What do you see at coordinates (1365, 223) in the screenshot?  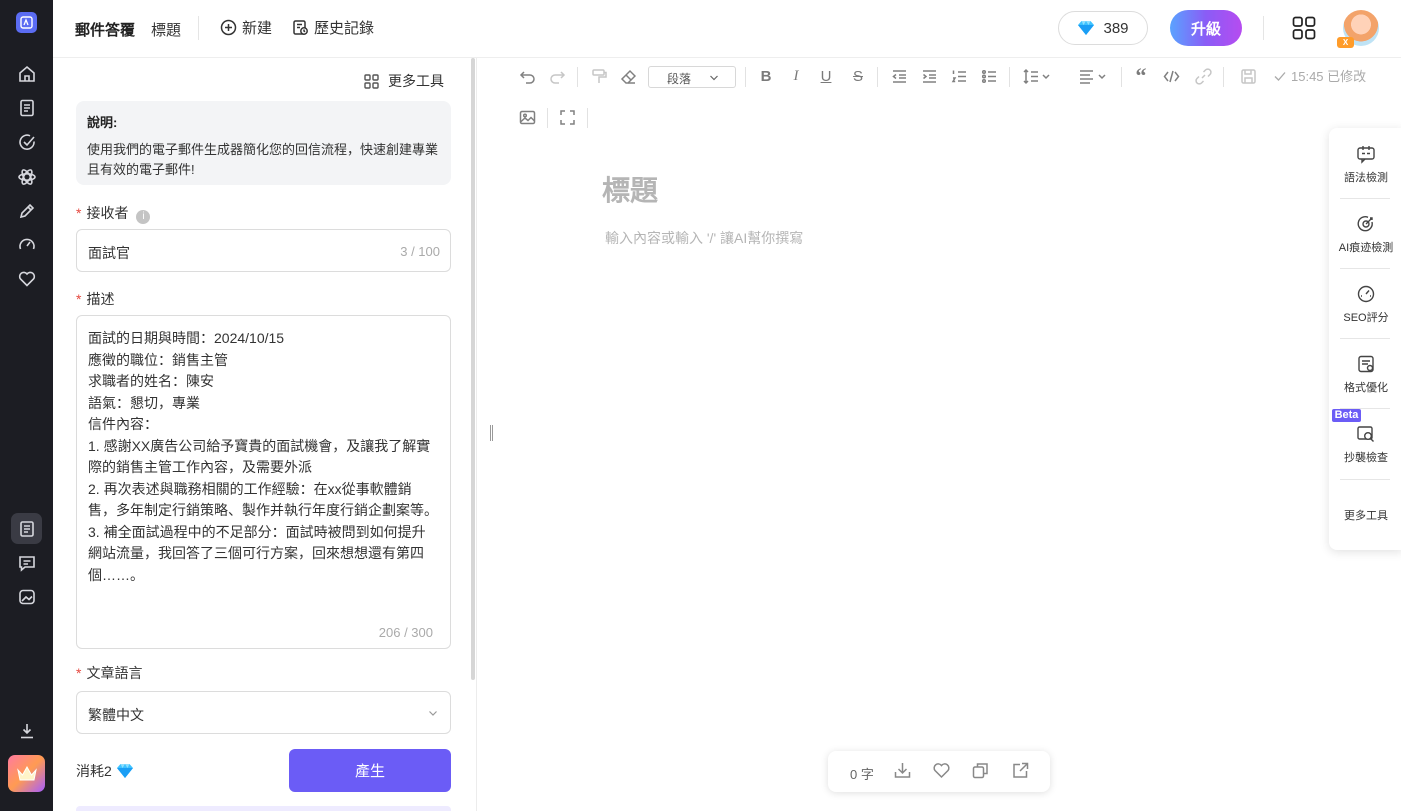 I see `ai-detect-icon` at bounding box center [1365, 223].